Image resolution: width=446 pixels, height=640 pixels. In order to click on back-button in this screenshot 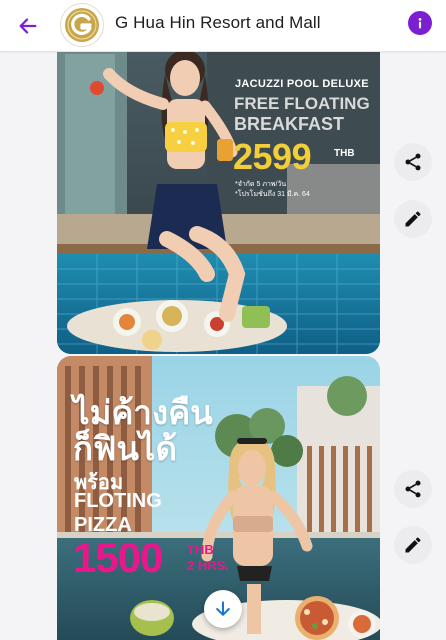, I will do `click(28, 26)`.